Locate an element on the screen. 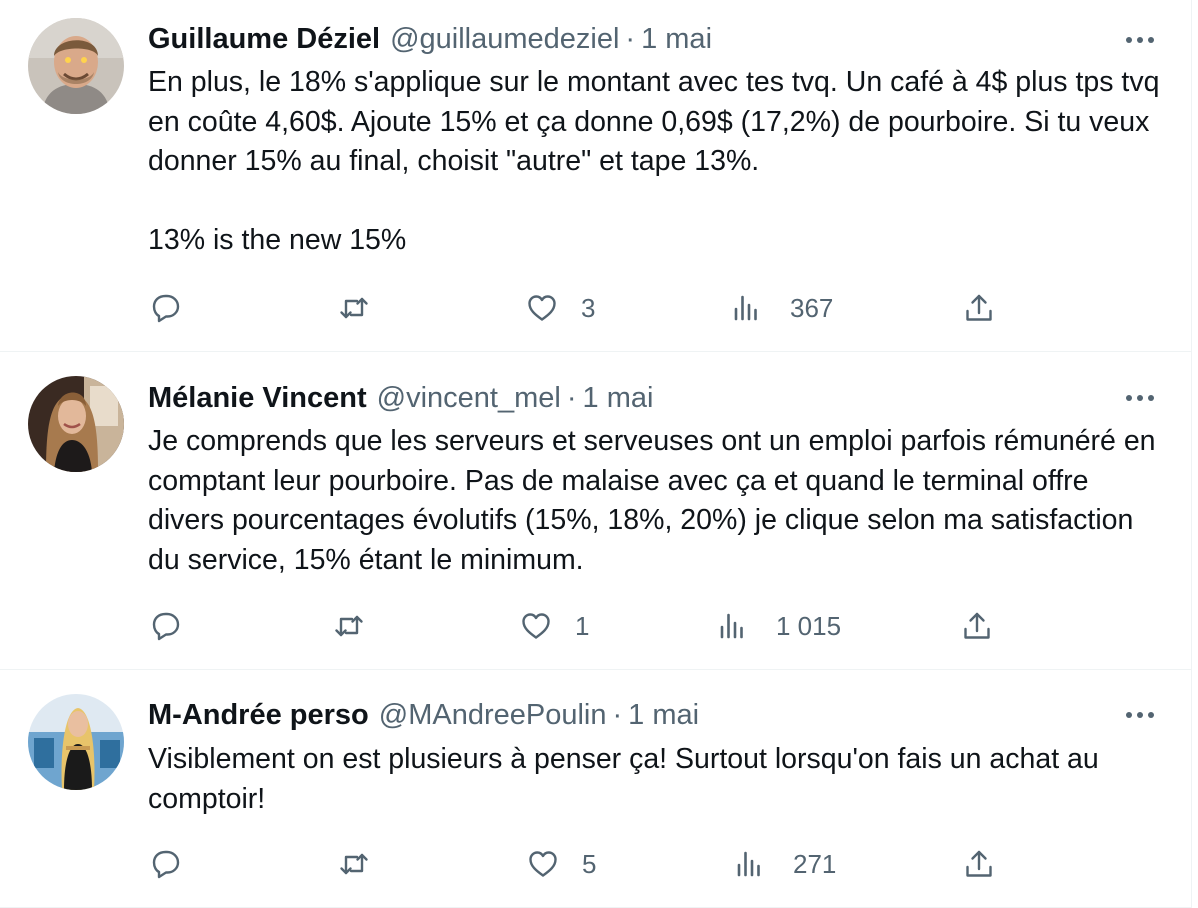 This screenshot has height=908, width=1198. author-handle: @guillaumedeziel is located at coordinates (504, 39).